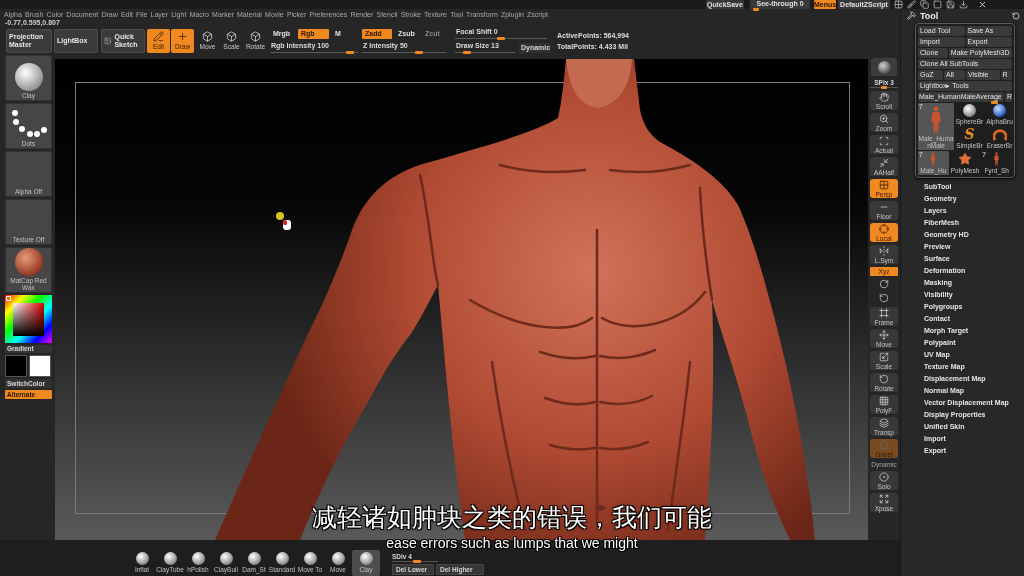  Describe the element at coordinates (884, 96) in the screenshot. I see `hand-icon` at that location.